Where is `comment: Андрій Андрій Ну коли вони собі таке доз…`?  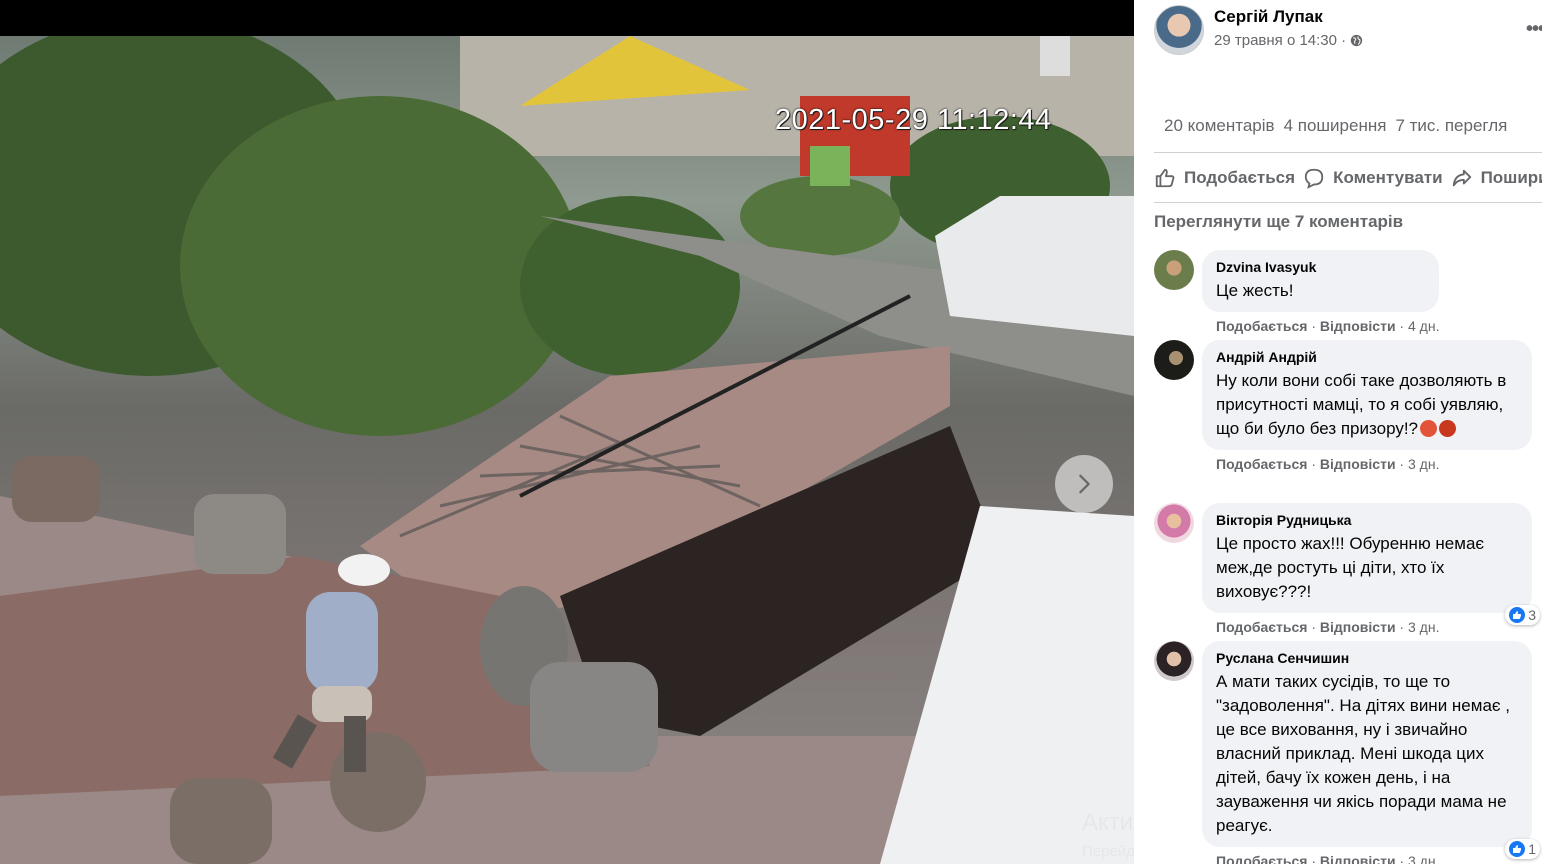
comment: Андрій Андрій Ну коли вони собі таке доз… is located at coordinates (1343, 406).